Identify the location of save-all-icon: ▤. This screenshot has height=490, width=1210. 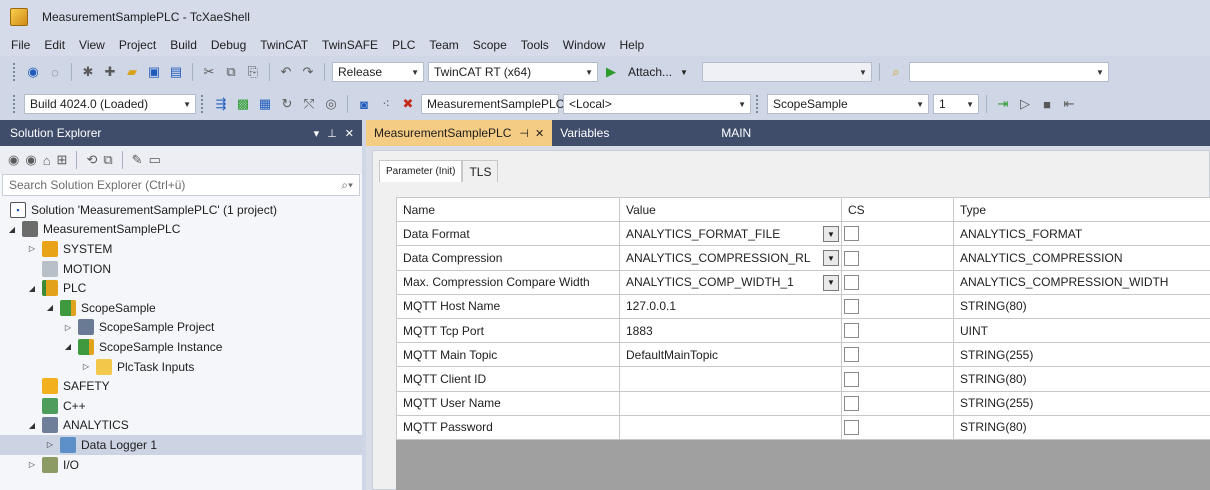
(176, 72).